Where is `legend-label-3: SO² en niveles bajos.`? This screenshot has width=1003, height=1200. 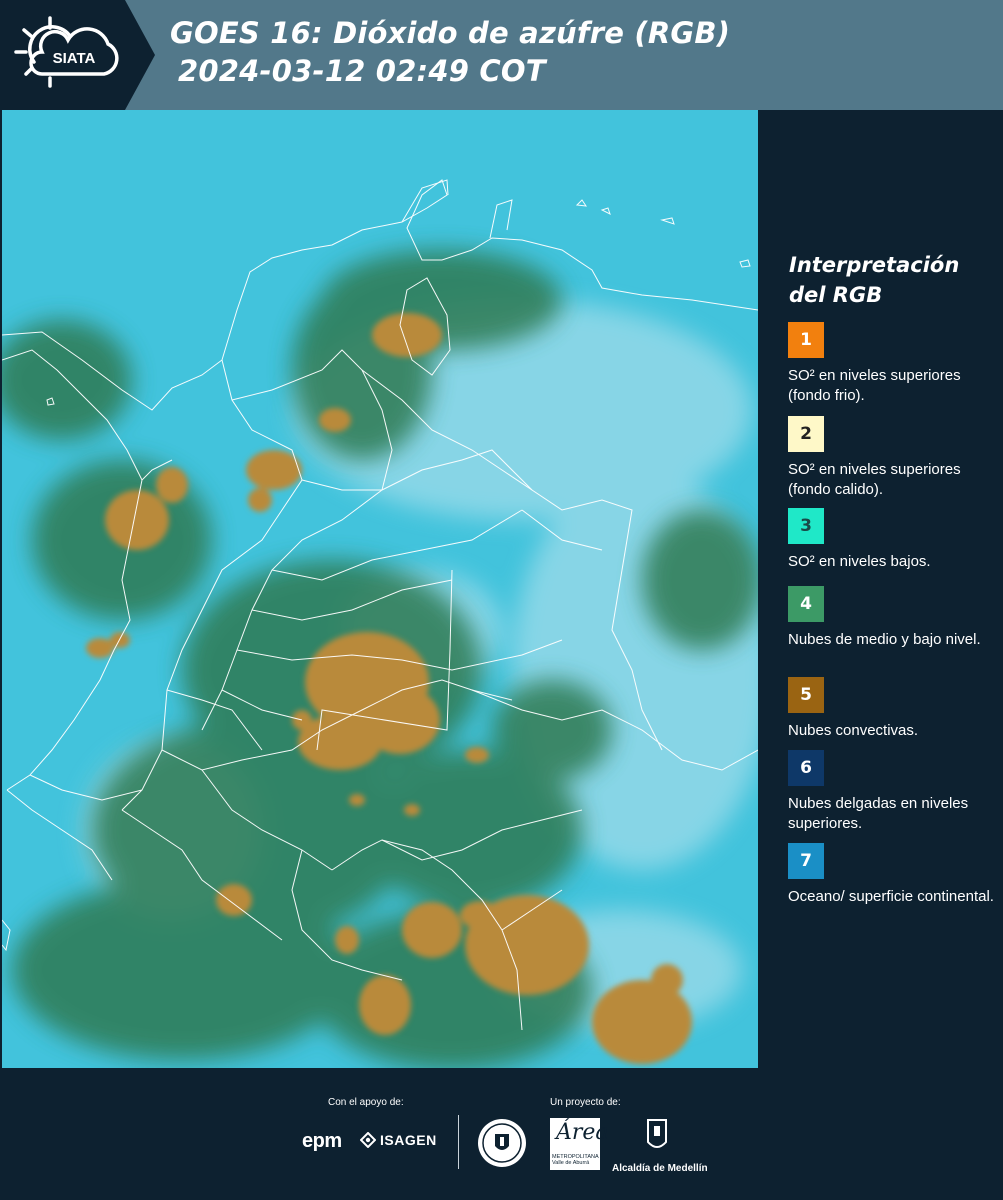 legend-label-3: SO² en niveles bajos. is located at coordinates (859, 561).